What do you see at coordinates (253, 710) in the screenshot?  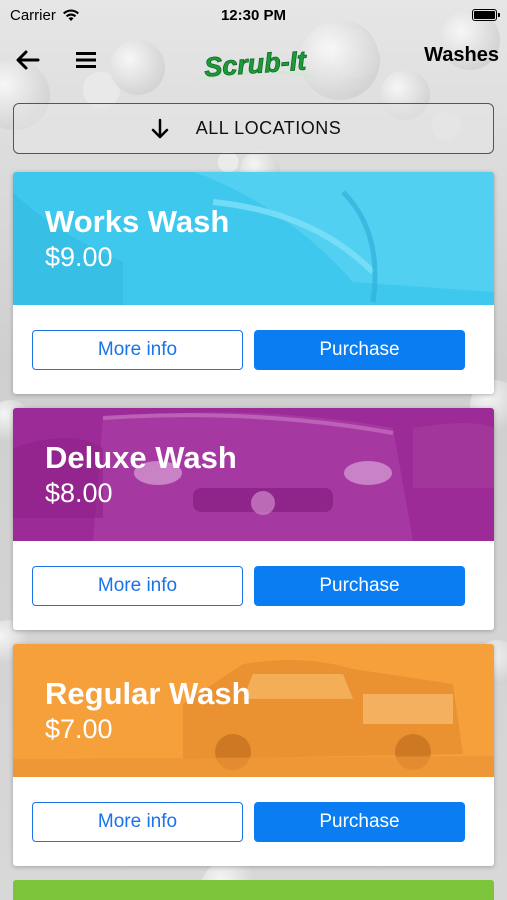 I see `wash-banner: Regular Wash $7.00` at bounding box center [253, 710].